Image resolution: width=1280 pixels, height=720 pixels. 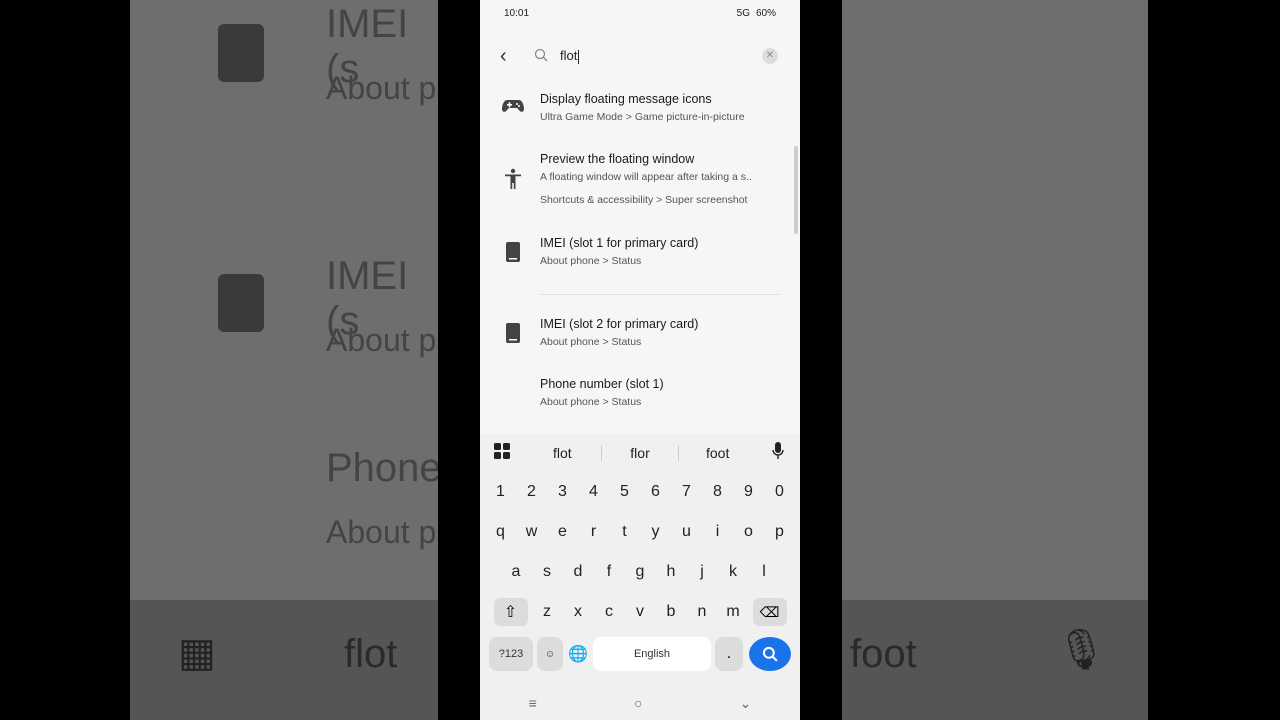 What do you see at coordinates (619, 324) in the screenshot?
I see `result-title: IMEI (slot 2 for primary card)` at bounding box center [619, 324].